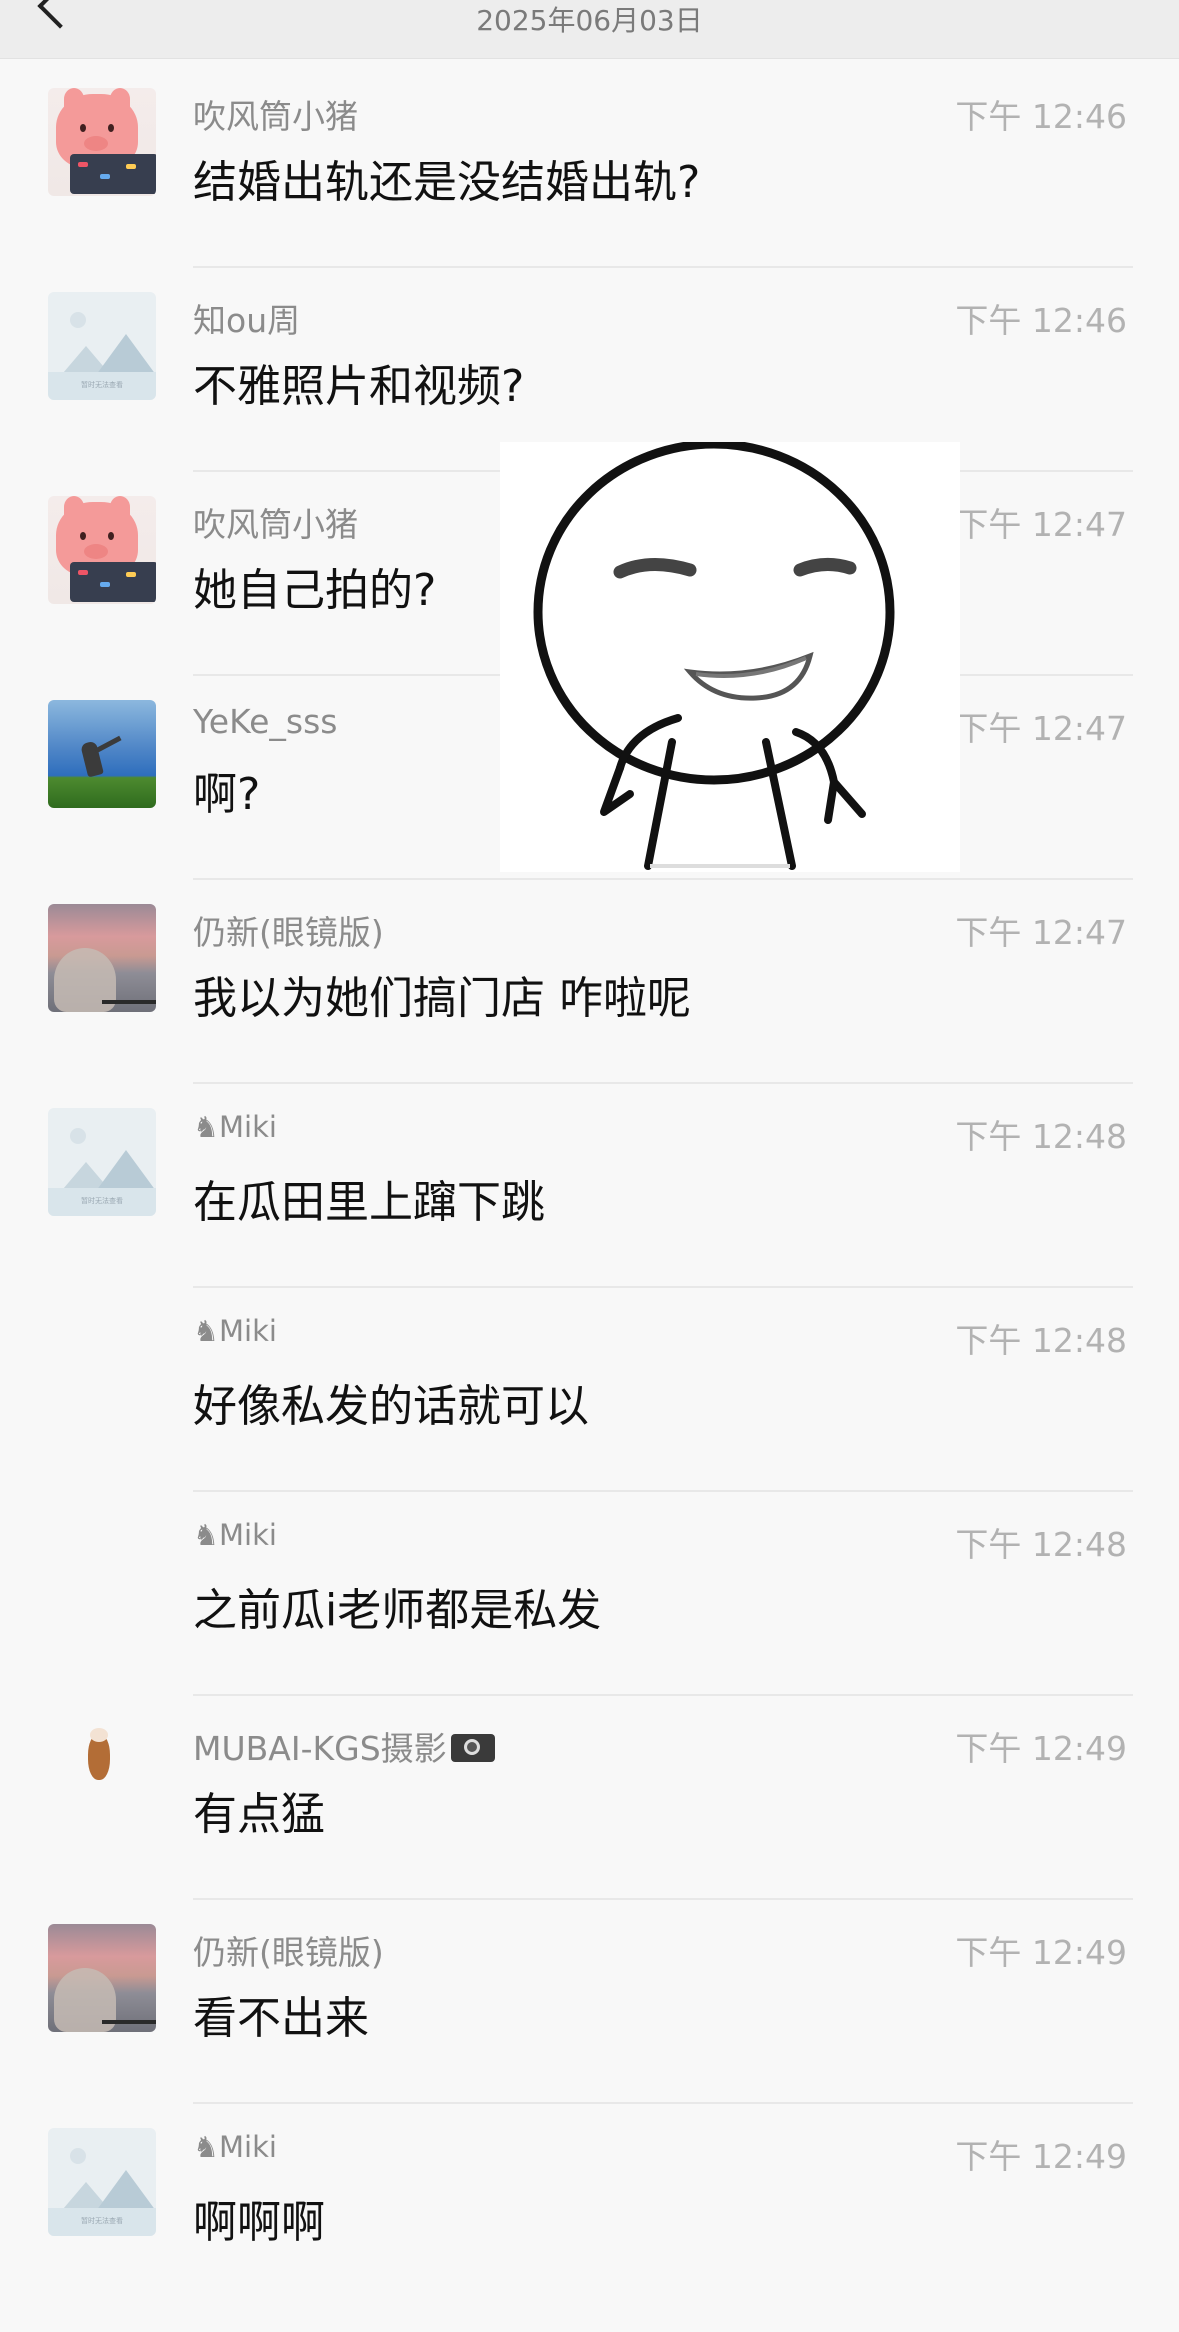  What do you see at coordinates (344, 1746) in the screenshot?
I see `sender-name: MUBAI-KGS摄影` at bounding box center [344, 1746].